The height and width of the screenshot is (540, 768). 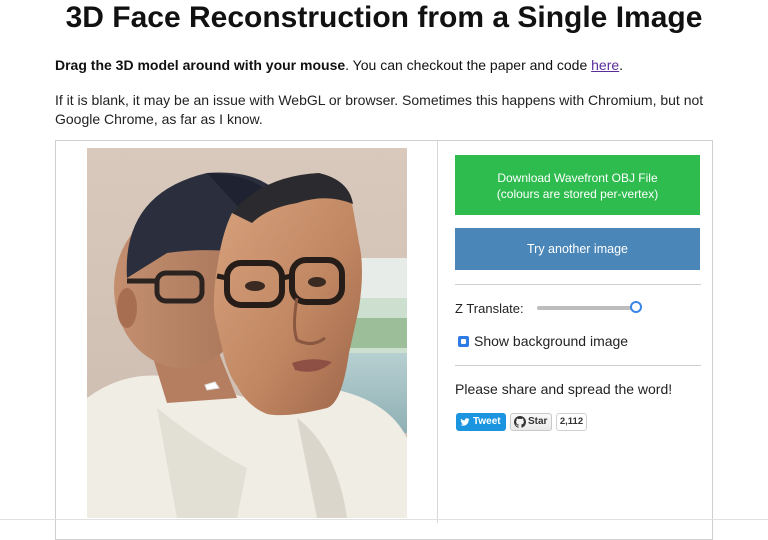 I want to click on z-translate-slider, so click(x=588, y=308).